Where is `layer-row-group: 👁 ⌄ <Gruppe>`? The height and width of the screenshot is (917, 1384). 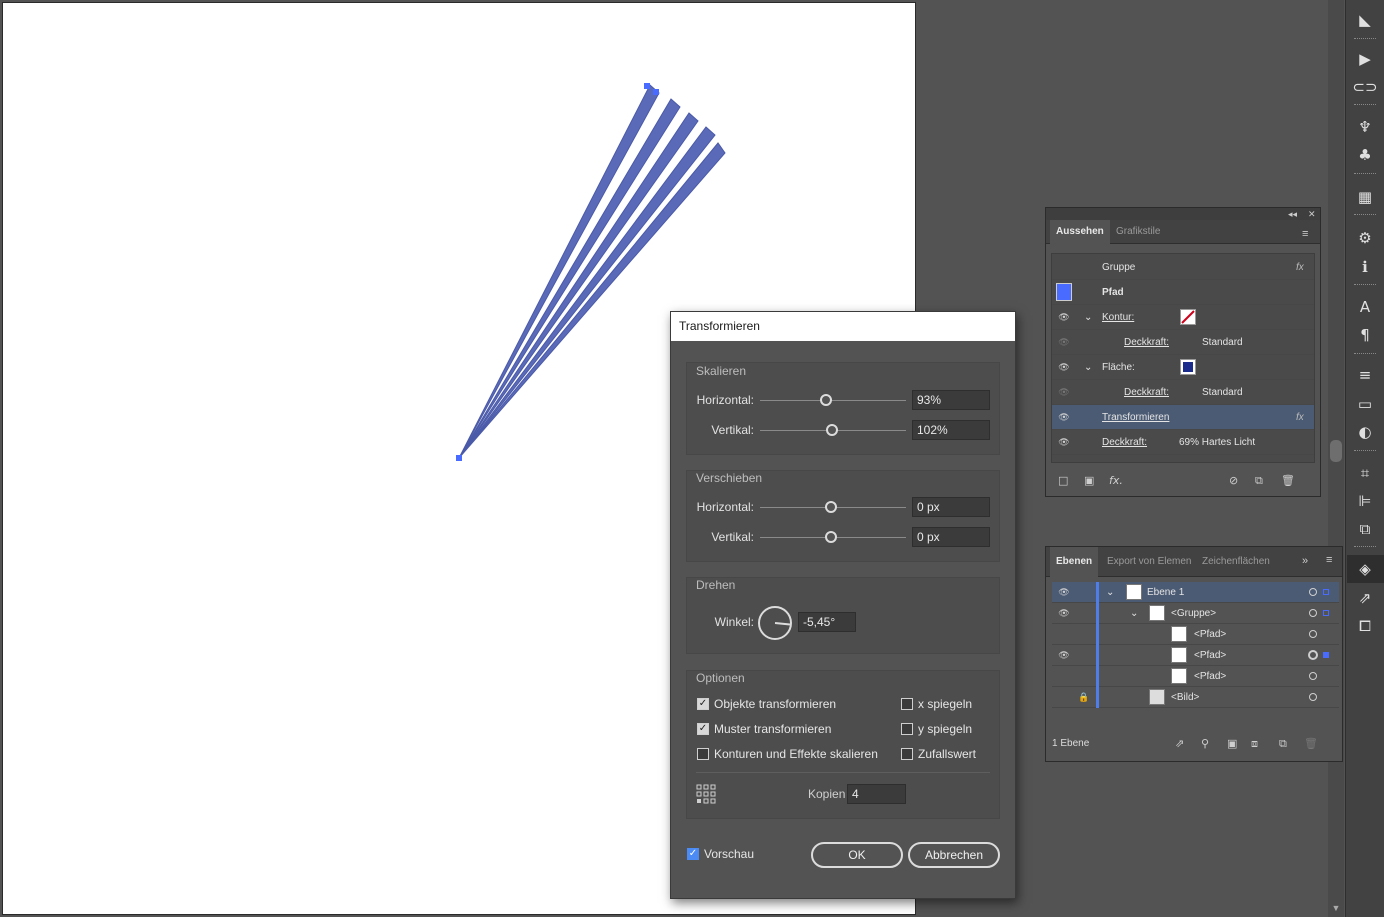 layer-row-group: 👁 ⌄ <Gruppe> is located at coordinates (1195, 613).